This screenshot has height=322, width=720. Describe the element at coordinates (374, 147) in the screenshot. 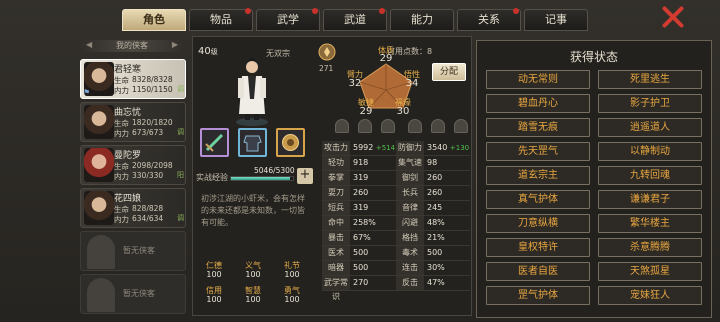

I see `stat-value: 5992 +514` at that location.